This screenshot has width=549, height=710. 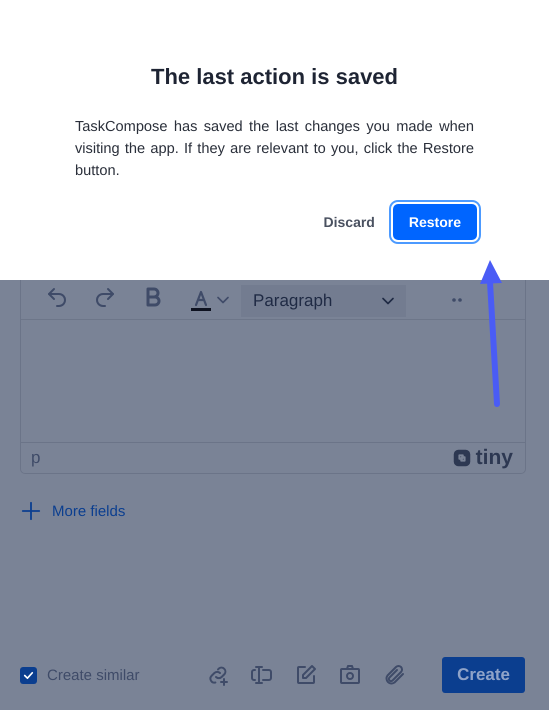 What do you see at coordinates (31, 511) in the screenshot?
I see `plus-icon` at bounding box center [31, 511].